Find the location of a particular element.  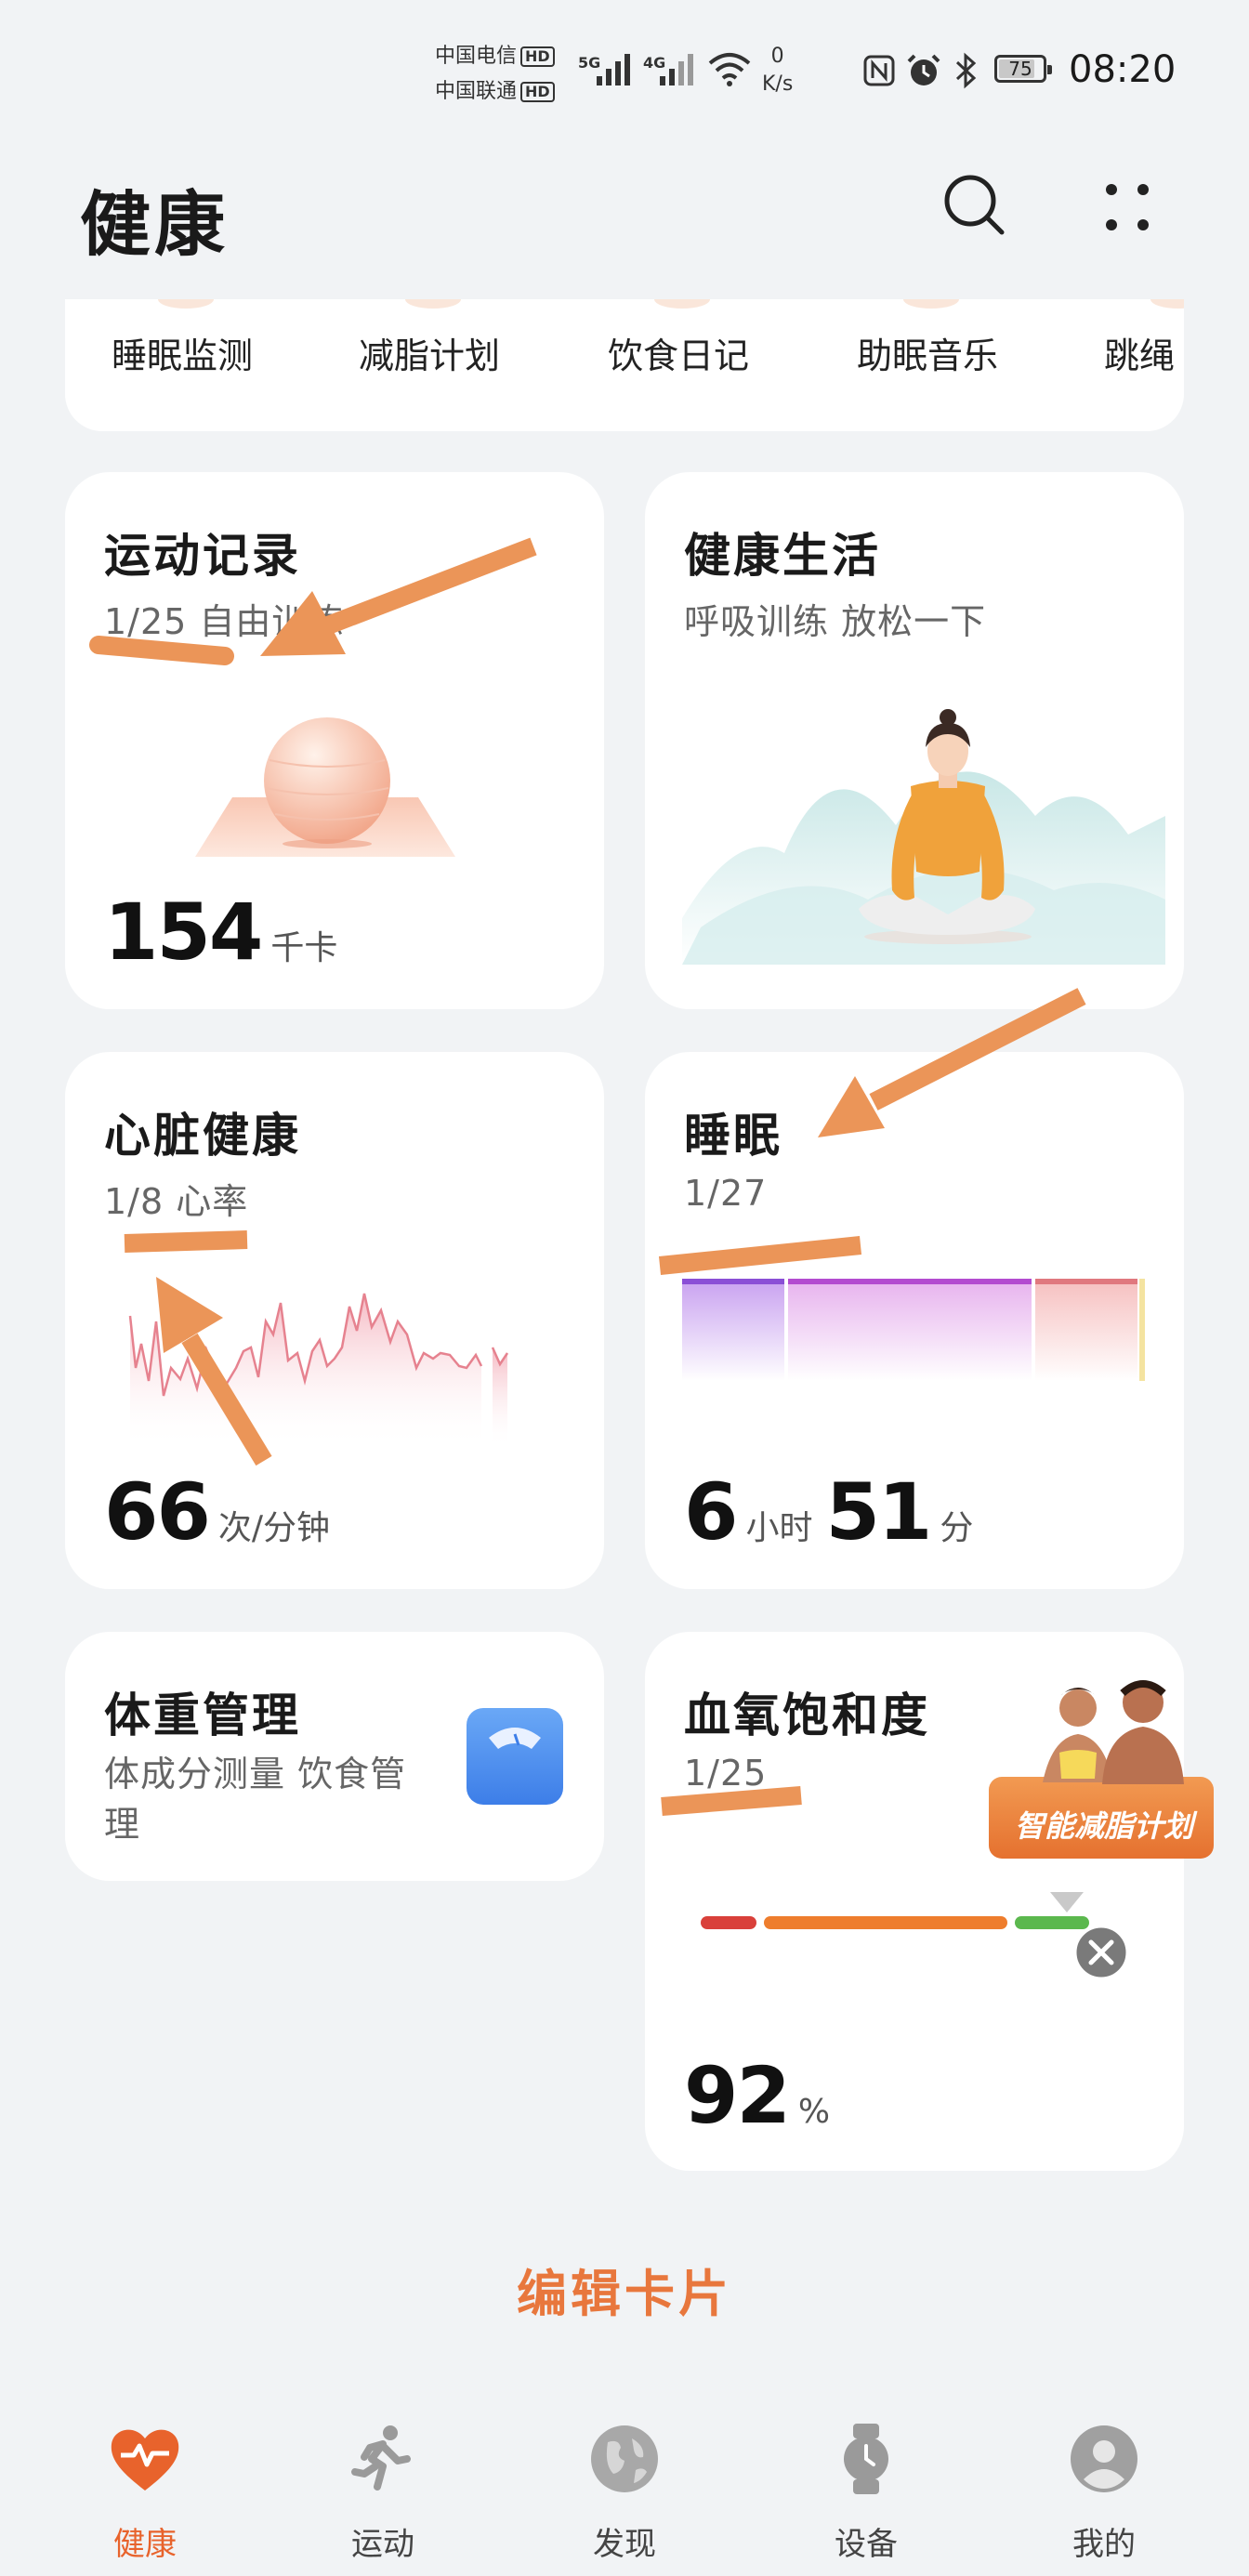

card-subtitle: 1/8 心率 is located at coordinates (176, 1201).